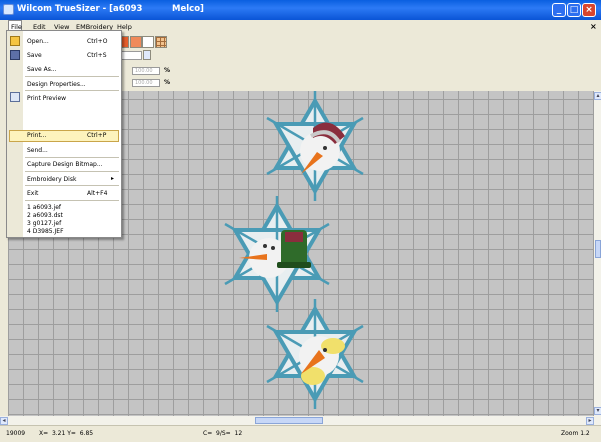 The height and width of the screenshot is (442, 601). What do you see at coordinates (575, 433) in the screenshot?
I see `zoom-level: Zoom 1.2` at bounding box center [575, 433].